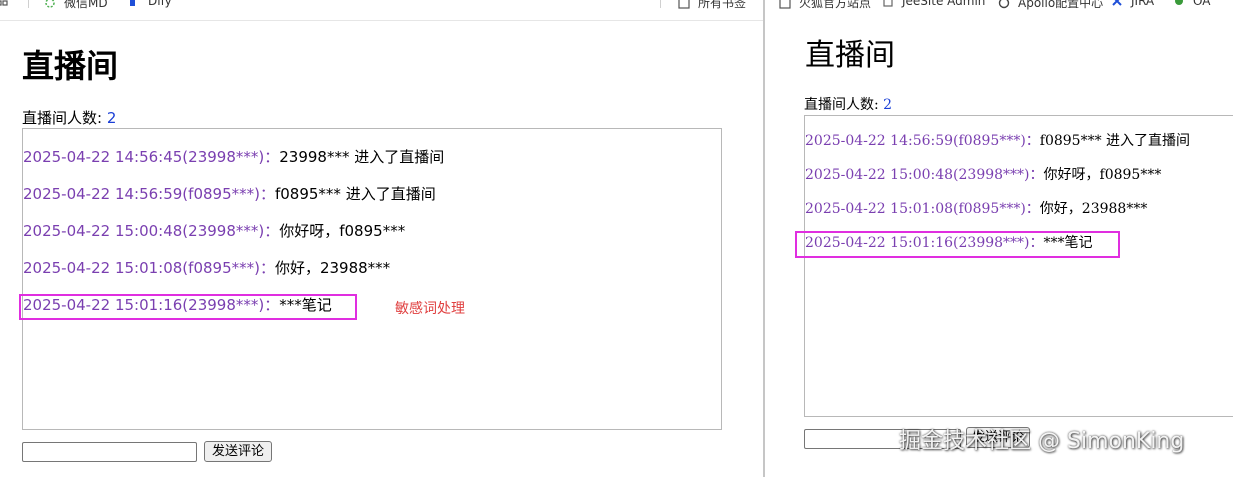 This screenshot has height=477, width=1233. I want to click on bookmark-firefox: 火狐官方站点, so click(825, 5).